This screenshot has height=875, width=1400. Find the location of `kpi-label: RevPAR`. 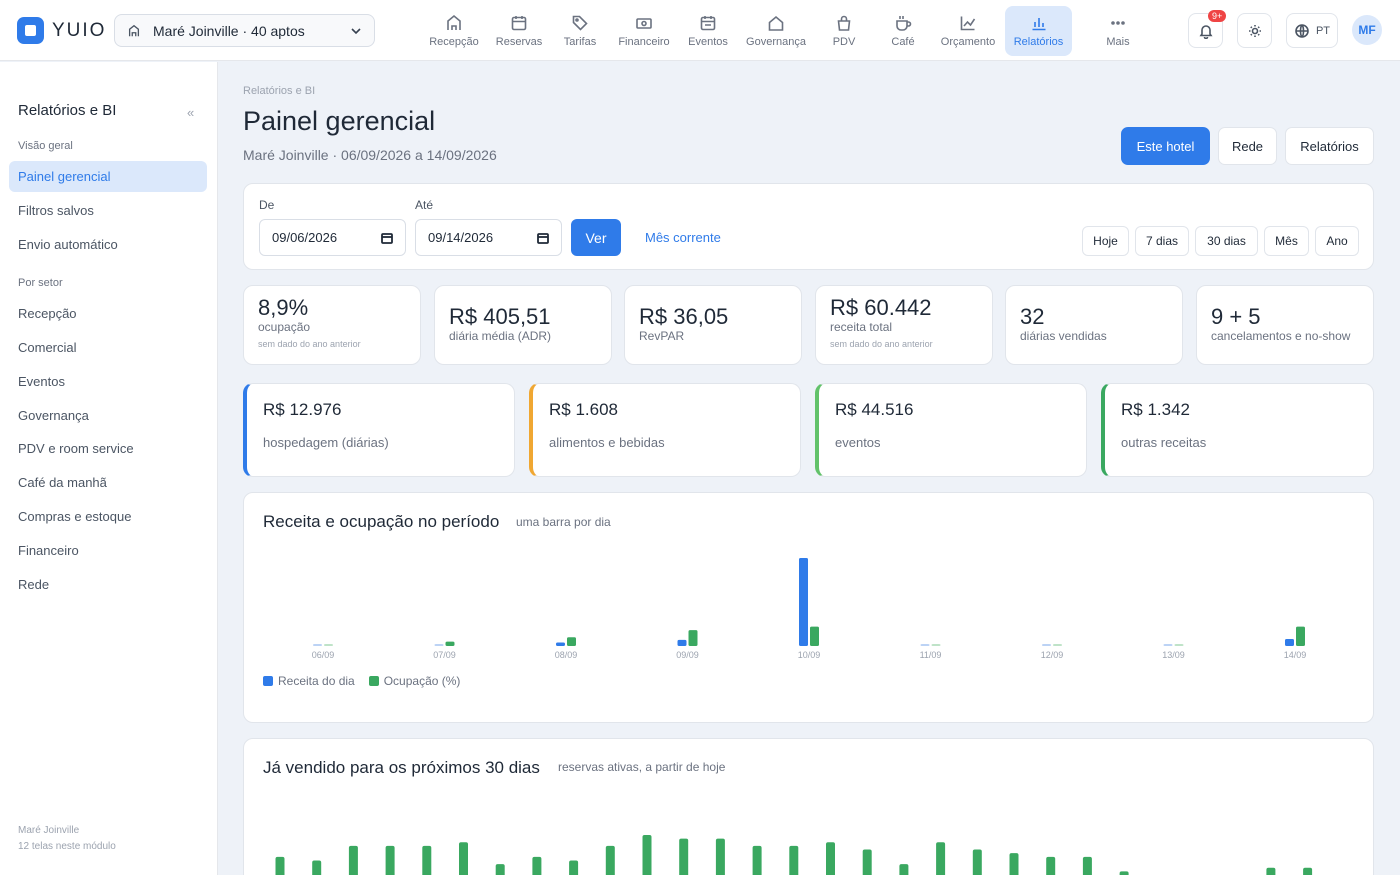

kpi-label: RevPAR is located at coordinates (662, 336).